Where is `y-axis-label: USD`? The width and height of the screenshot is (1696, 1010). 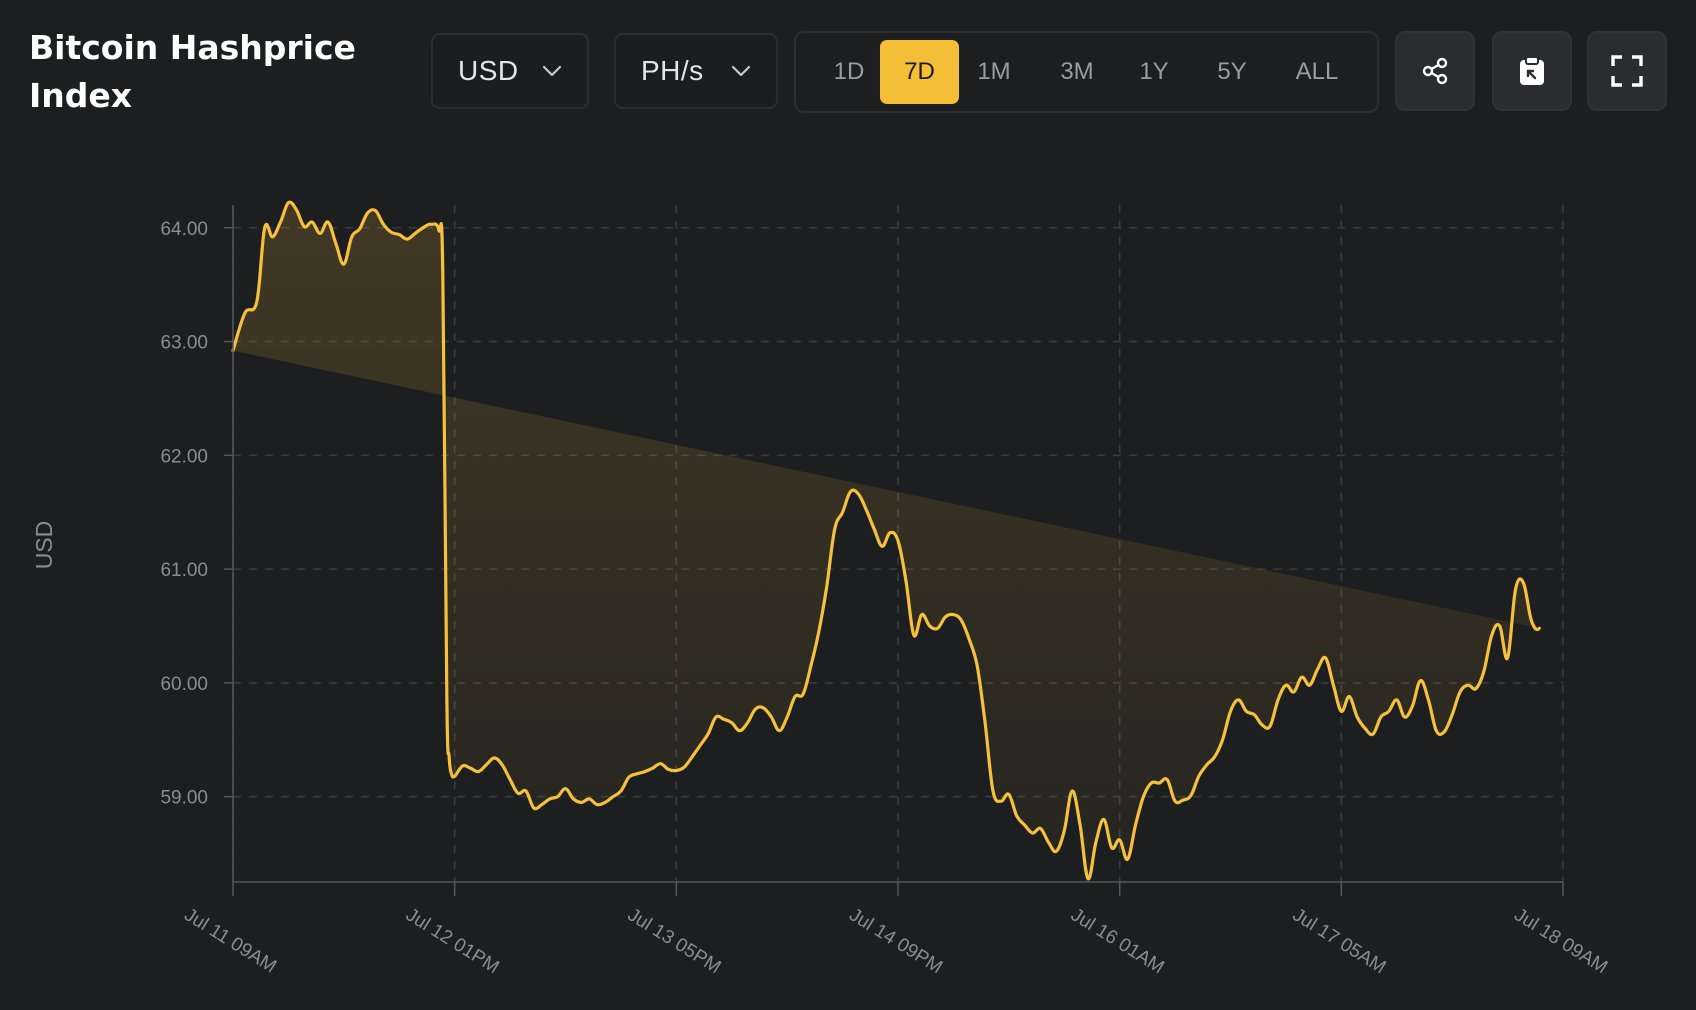
y-axis-label: USD is located at coordinates (44, 545).